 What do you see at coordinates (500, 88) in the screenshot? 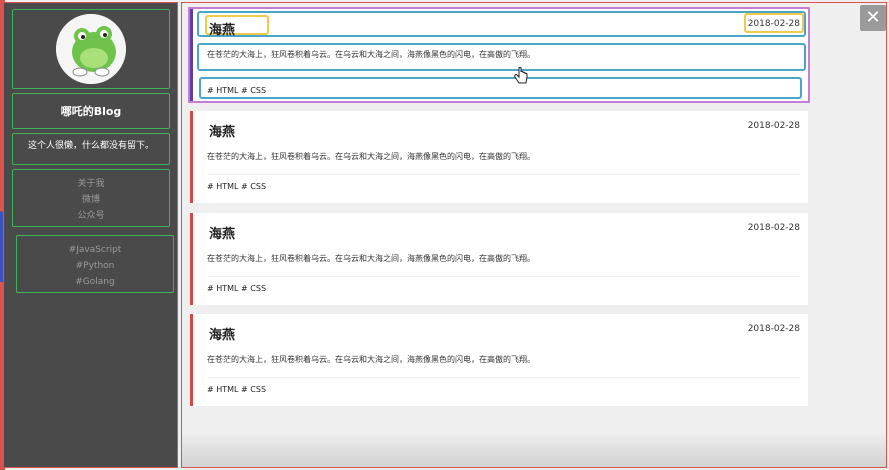
I see `tags-highlight` at bounding box center [500, 88].